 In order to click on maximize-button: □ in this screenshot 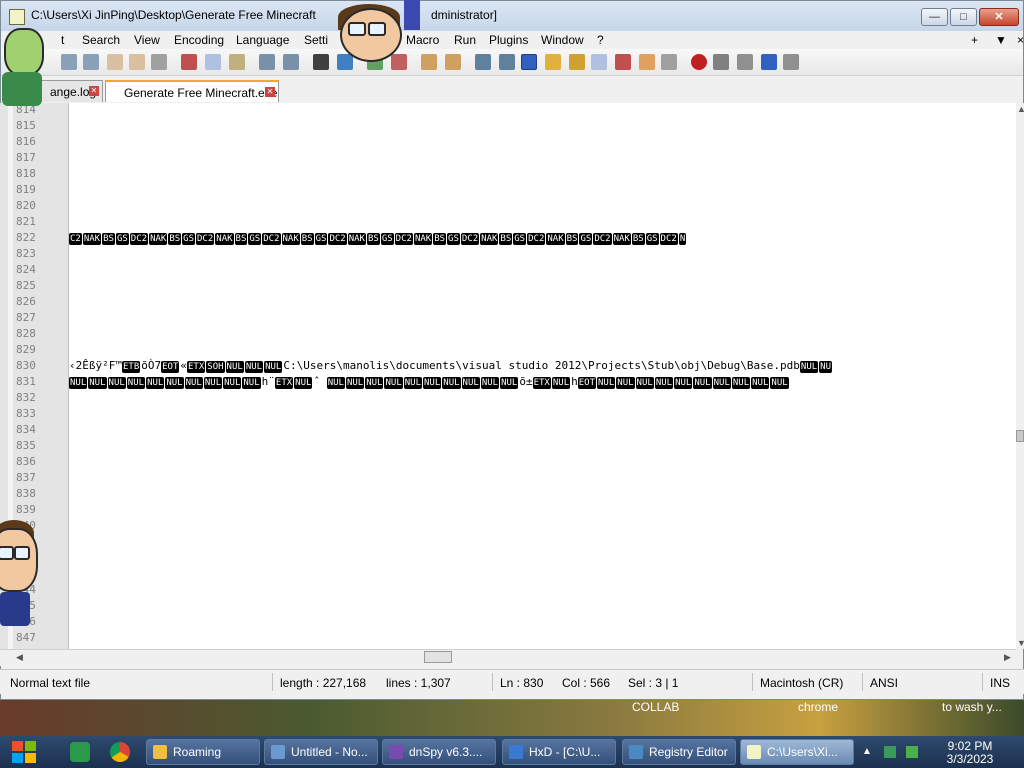, I will do `click(963, 17)`.